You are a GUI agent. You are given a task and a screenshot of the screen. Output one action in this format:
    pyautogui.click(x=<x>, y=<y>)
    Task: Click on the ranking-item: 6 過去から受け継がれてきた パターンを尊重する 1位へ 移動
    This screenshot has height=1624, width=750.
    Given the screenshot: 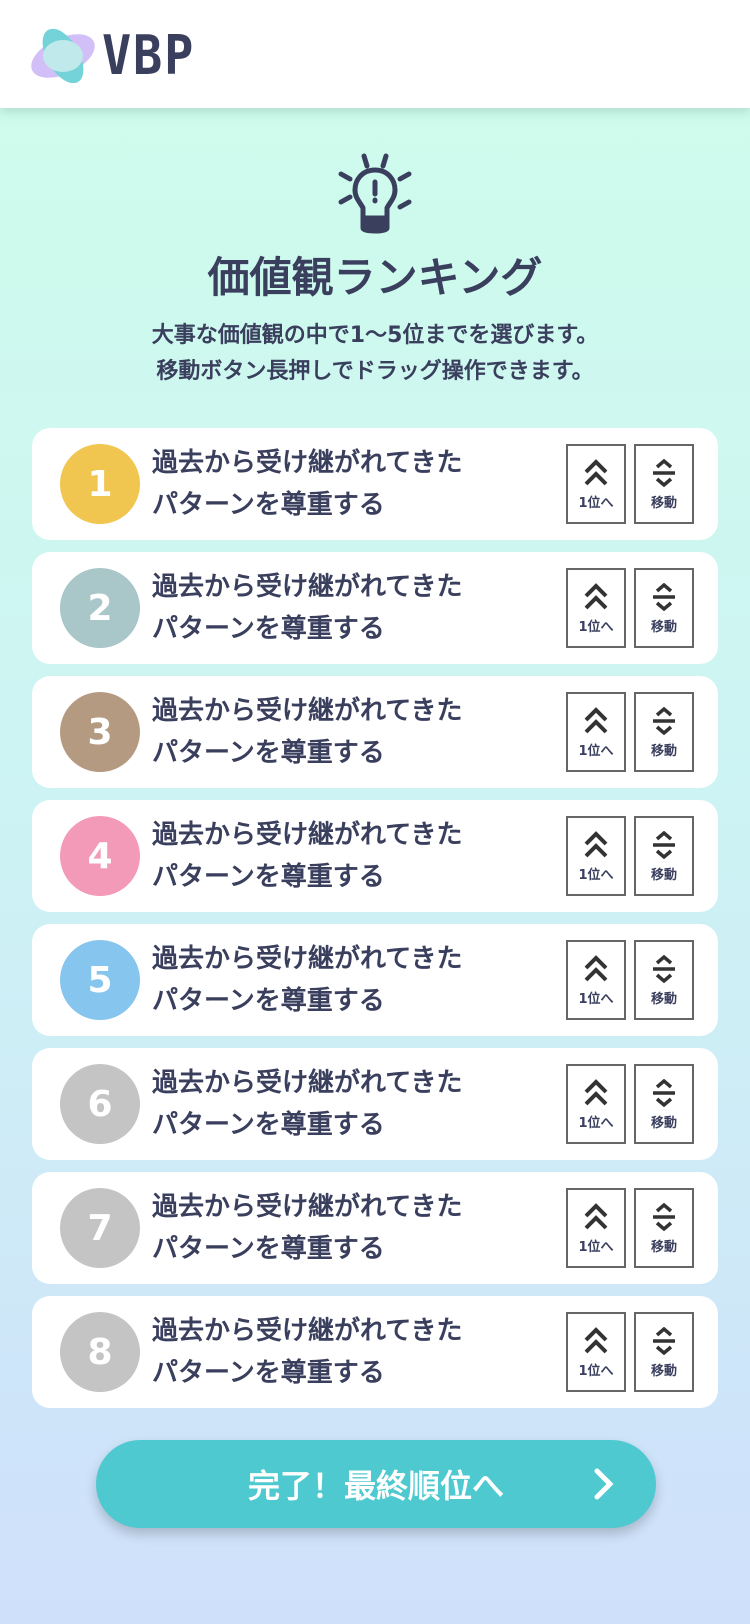 What is the action you would take?
    pyautogui.click(x=375, y=1104)
    